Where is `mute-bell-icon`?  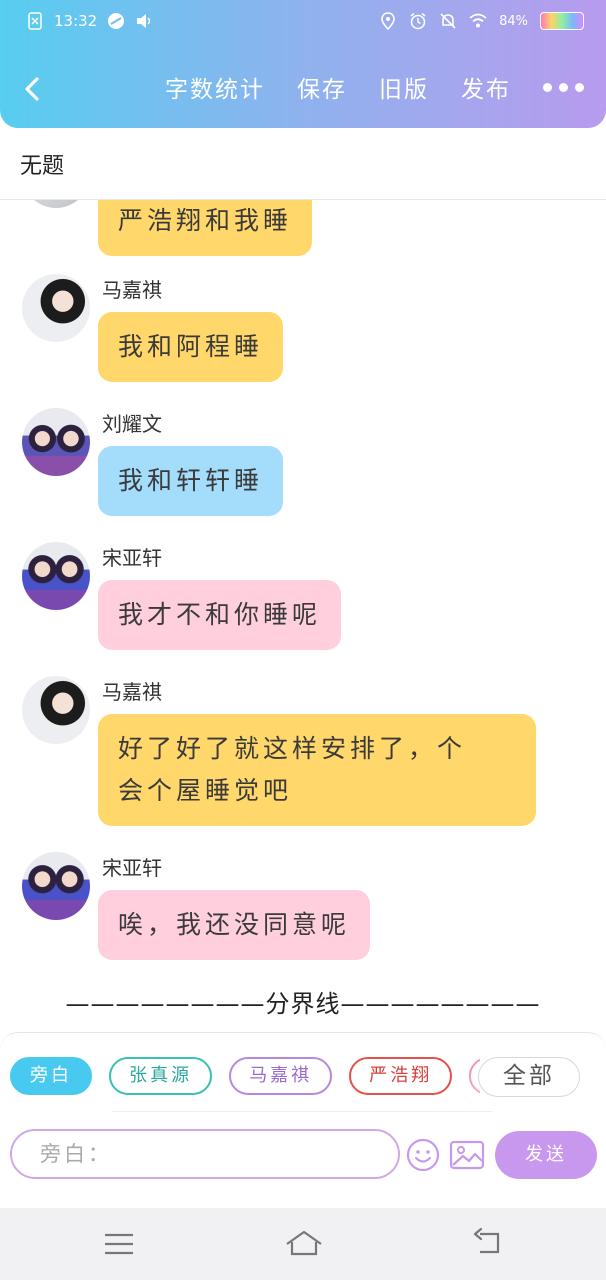 mute-bell-icon is located at coordinates (448, 21).